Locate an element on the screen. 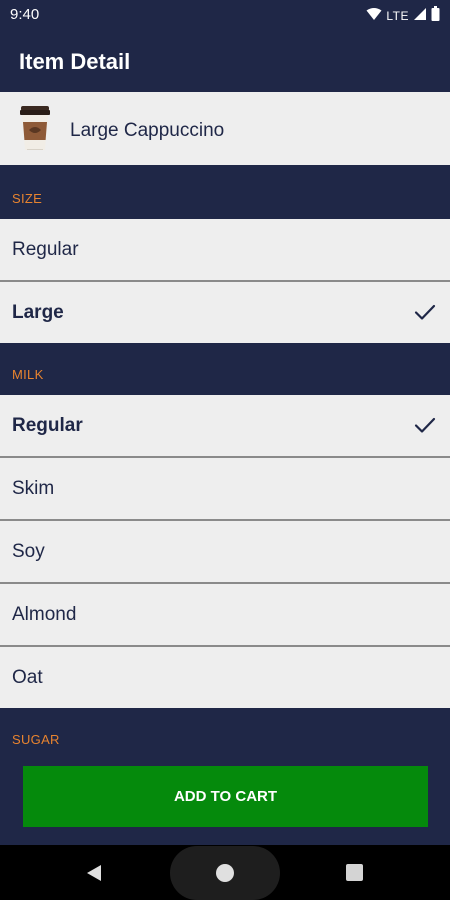 This screenshot has width=450, height=900. status-time: 9:40 is located at coordinates (25, 14).